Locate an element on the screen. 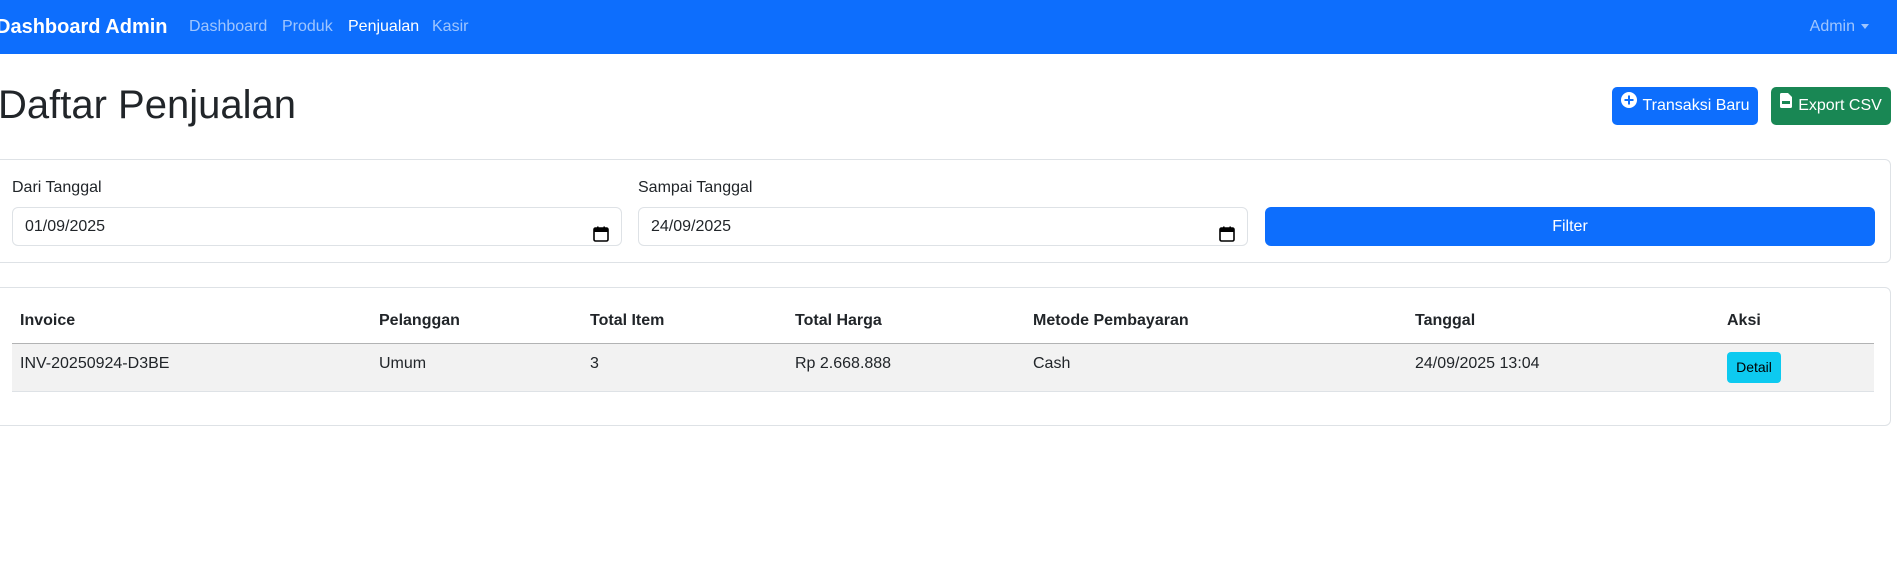 The width and height of the screenshot is (1897, 584). cell-customer: Umum is located at coordinates (403, 363).